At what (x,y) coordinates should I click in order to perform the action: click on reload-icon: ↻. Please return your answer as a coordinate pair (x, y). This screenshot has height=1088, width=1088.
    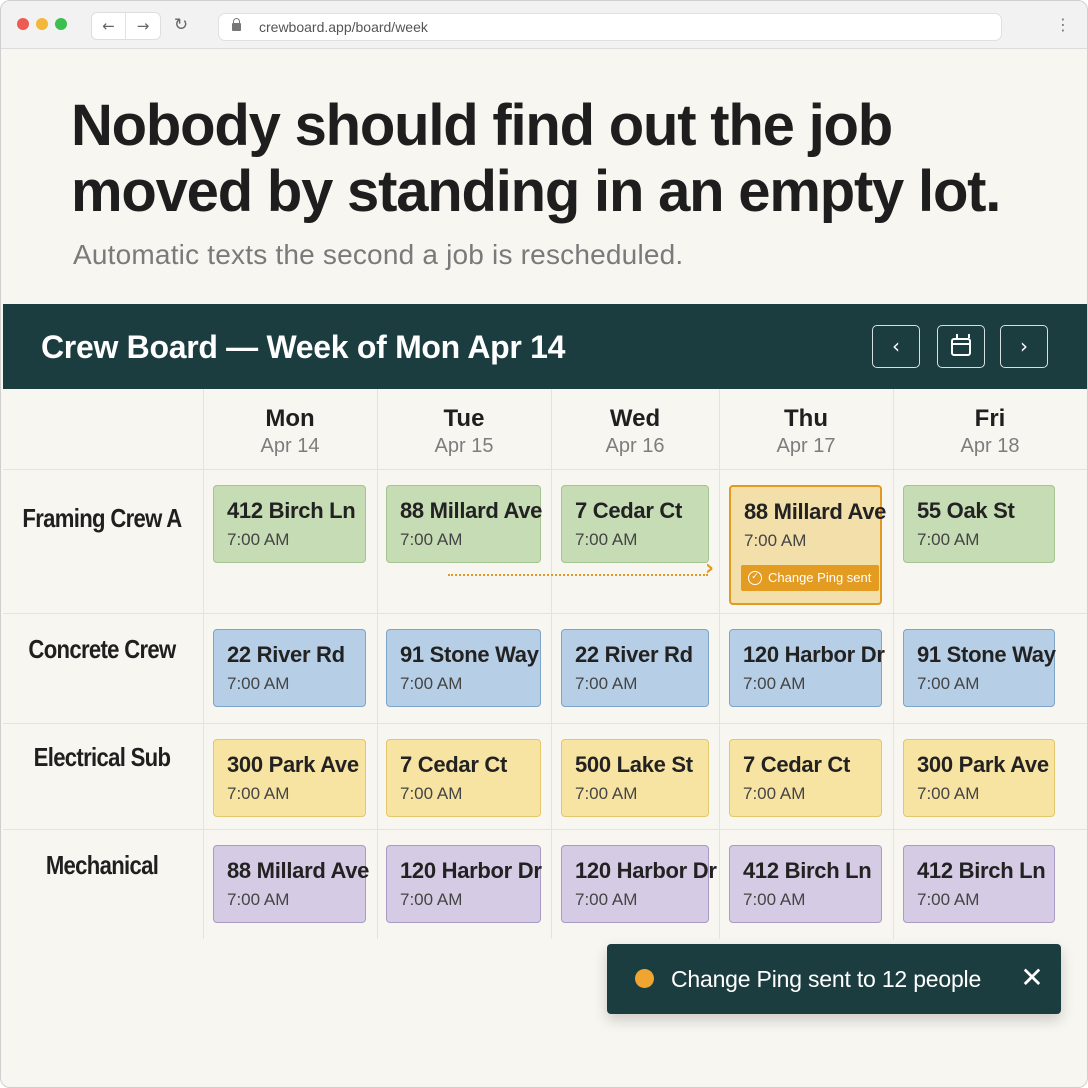
    Looking at the image, I should click on (181, 25).